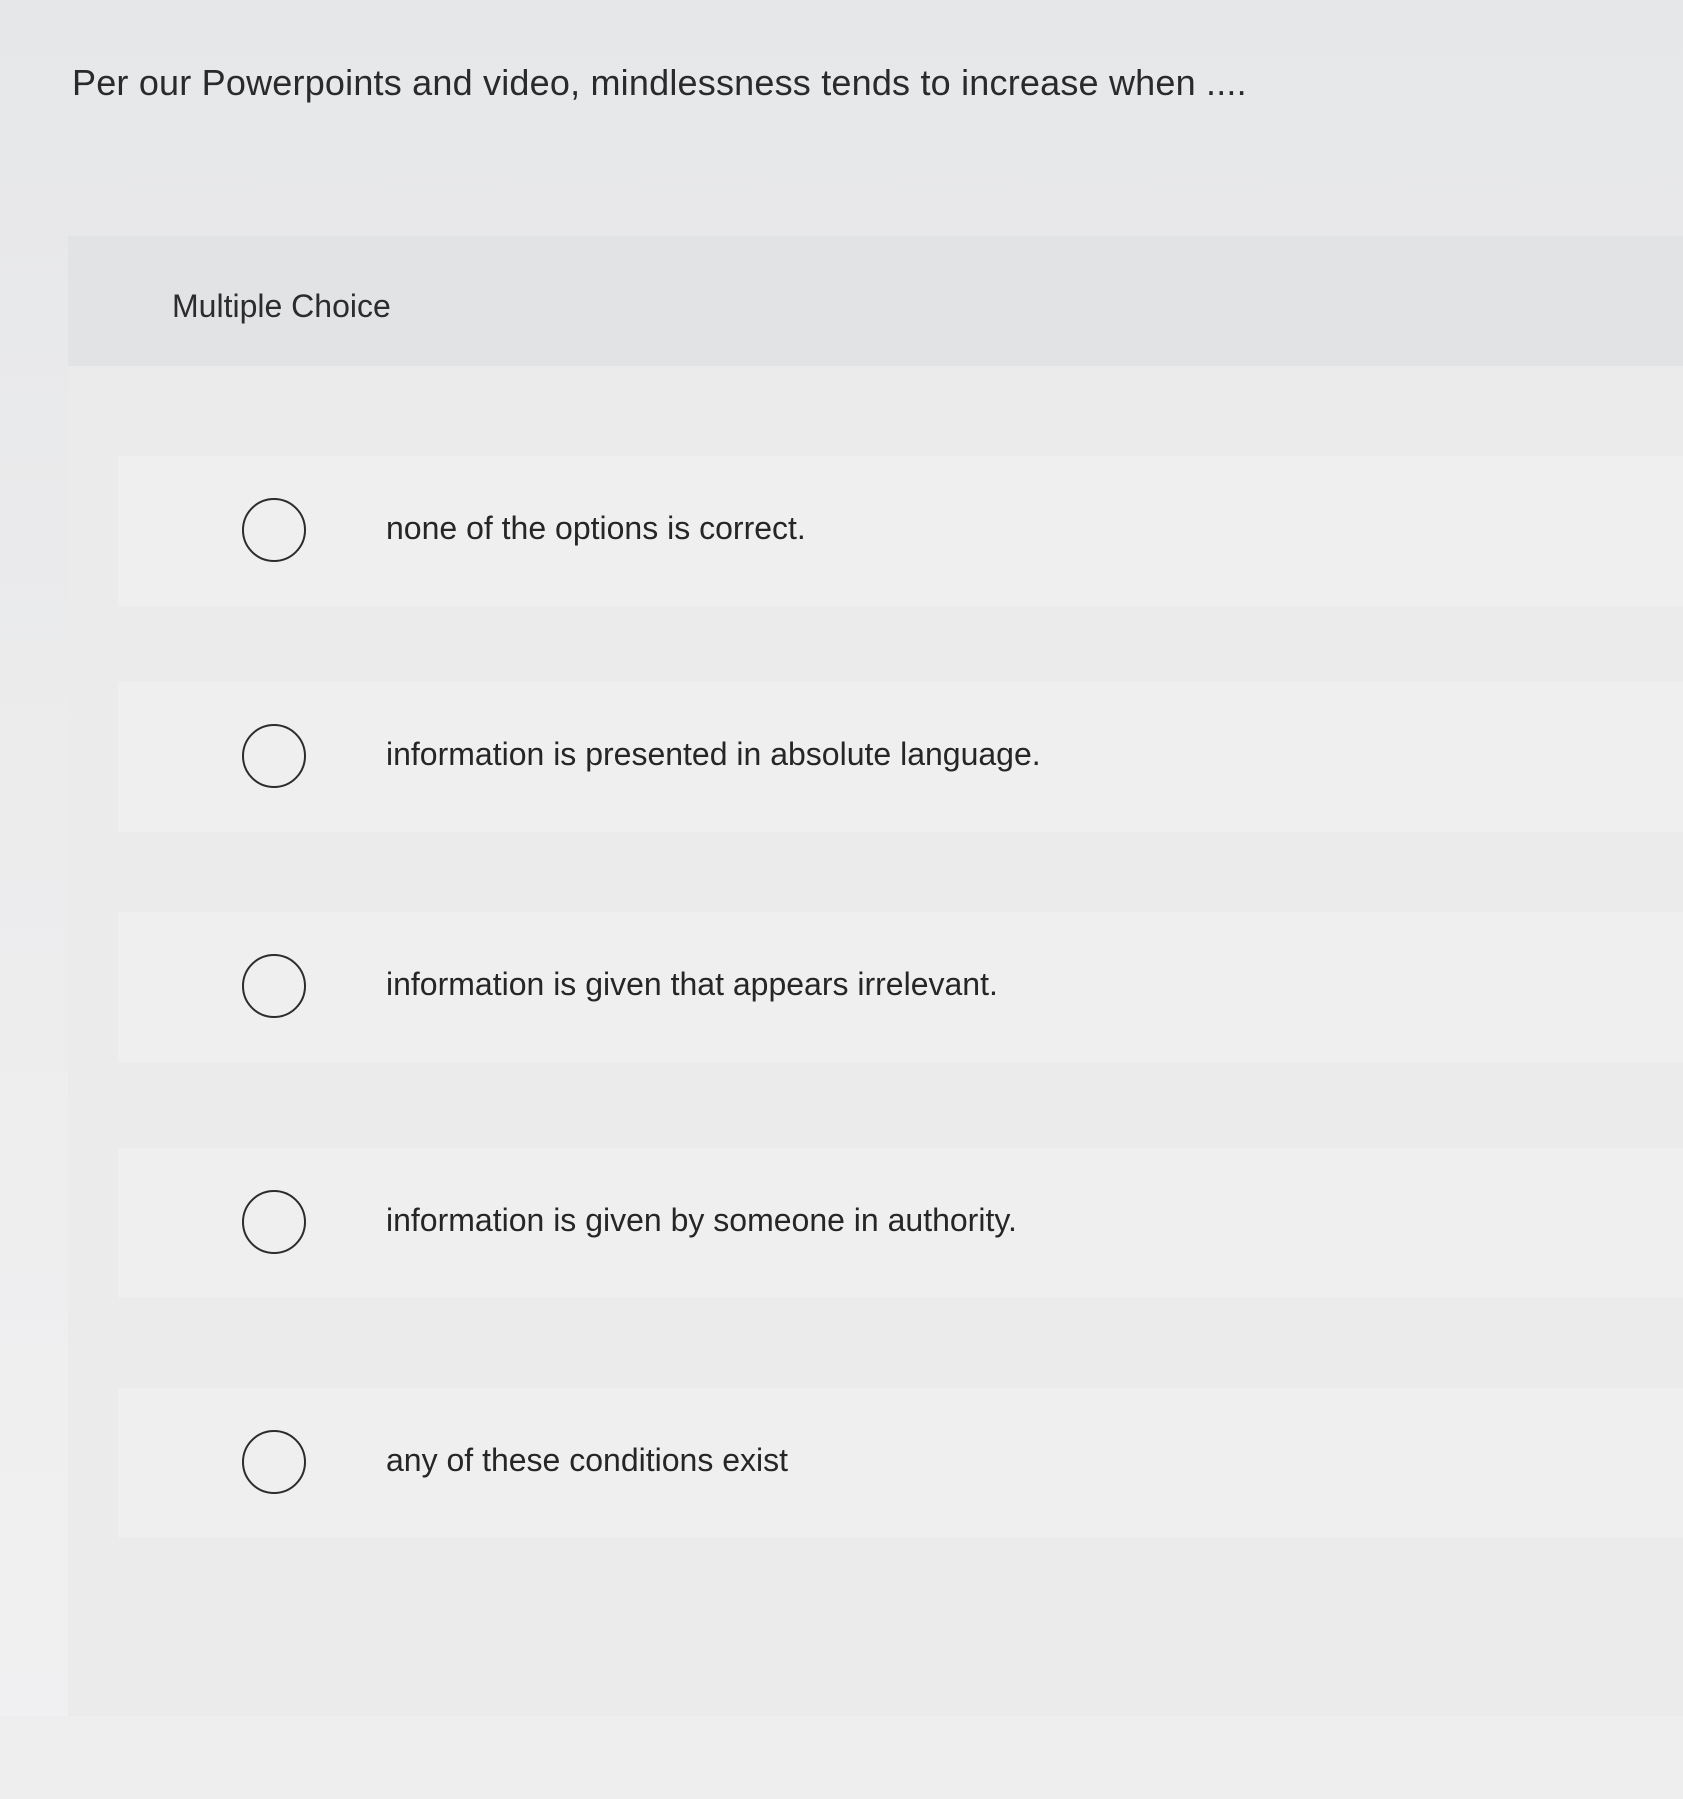 Image resolution: width=1683 pixels, height=1799 pixels. What do you see at coordinates (841, 1757) in the screenshot?
I see `footer-area` at bounding box center [841, 1757].